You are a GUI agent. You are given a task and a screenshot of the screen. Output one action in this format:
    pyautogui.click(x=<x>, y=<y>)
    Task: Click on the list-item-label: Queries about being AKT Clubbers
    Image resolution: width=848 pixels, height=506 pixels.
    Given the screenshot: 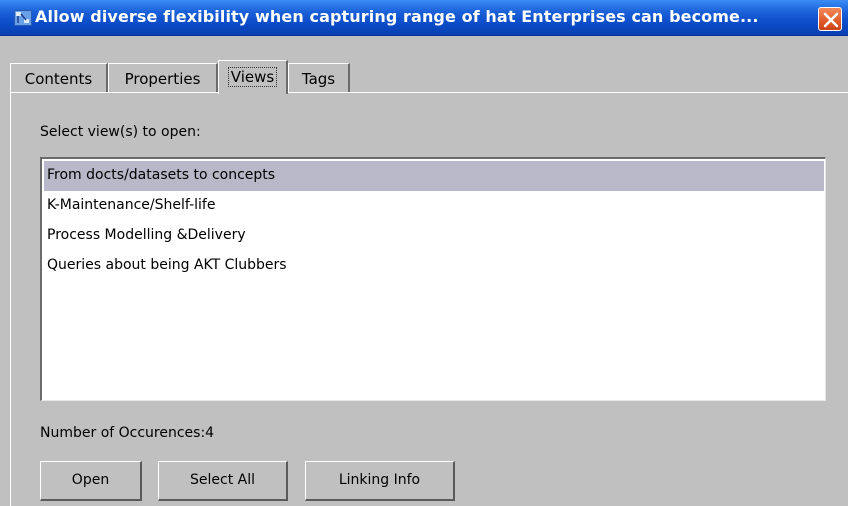 What is the action you would take?
    pyautogui.click(x=167, y=265)
    